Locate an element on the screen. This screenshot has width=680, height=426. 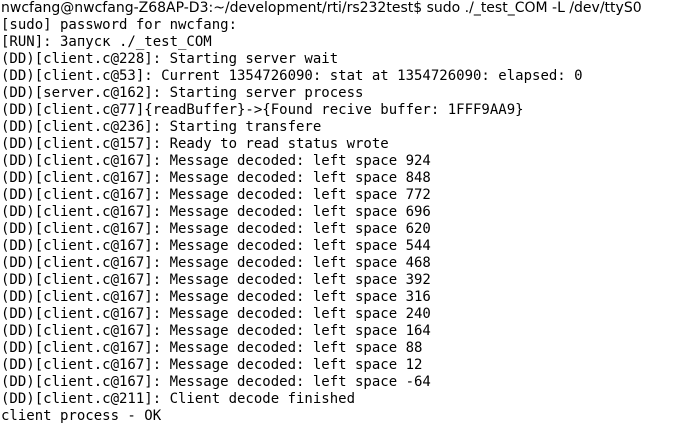
output-line: (DD)[client.c@228]: Starting server wait is located at coordinates (170, 59).